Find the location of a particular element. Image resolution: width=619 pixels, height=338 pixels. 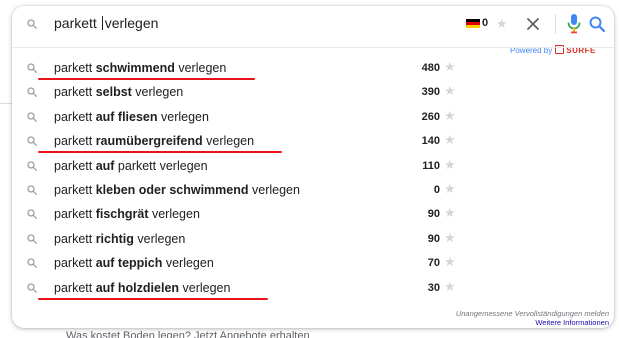

highlight-underline is located at coordinates (153, 298).